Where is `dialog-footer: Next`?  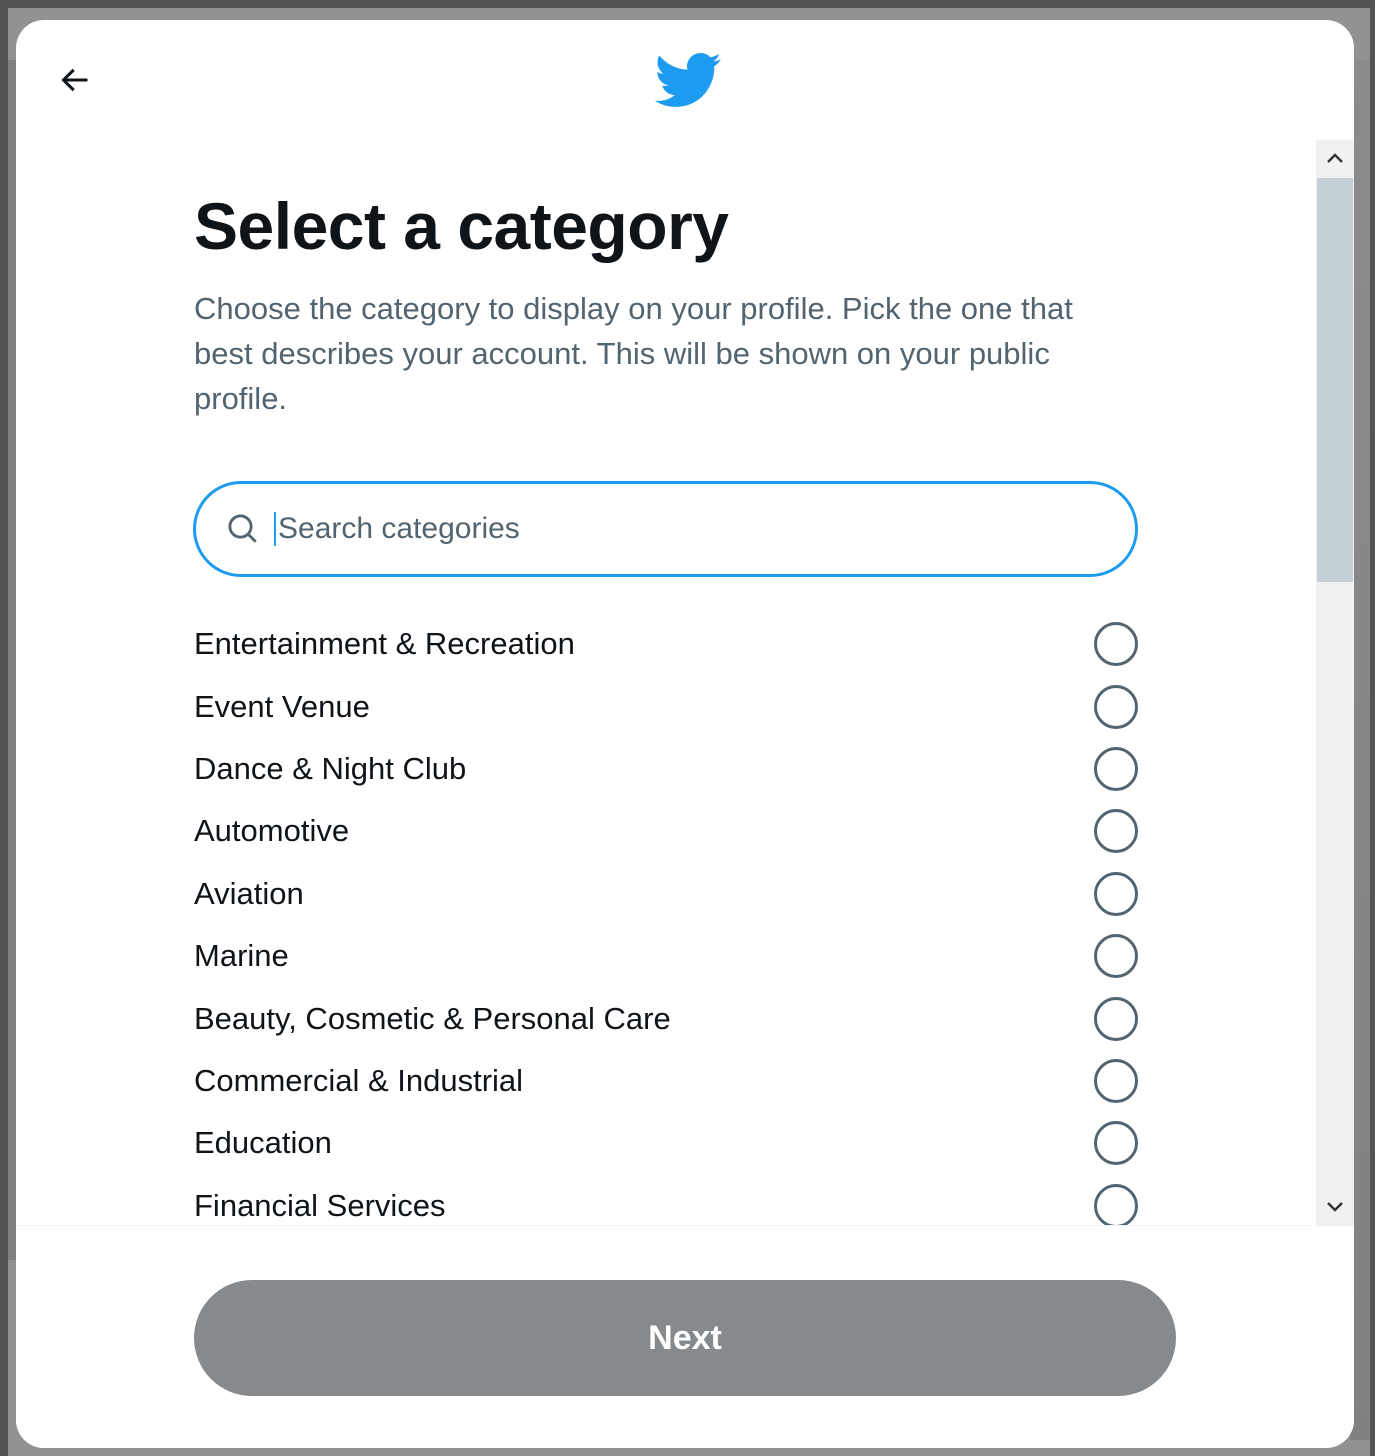
dialog-footer: Next is located at coordinates (685, 1336).